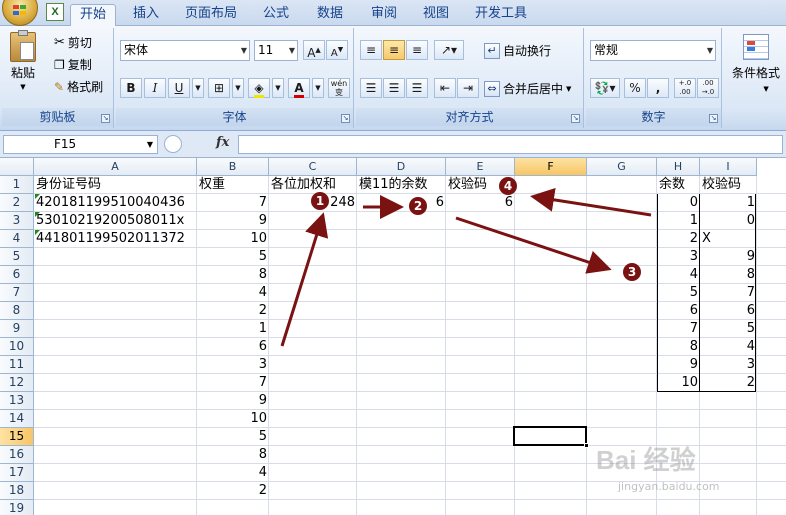 The height and width of the screenshot is (515, 786). What do you see at coordinates (314, 50) in the screenshot?
I see `grow-font-button: A▲` at bounding box center [314, 50].